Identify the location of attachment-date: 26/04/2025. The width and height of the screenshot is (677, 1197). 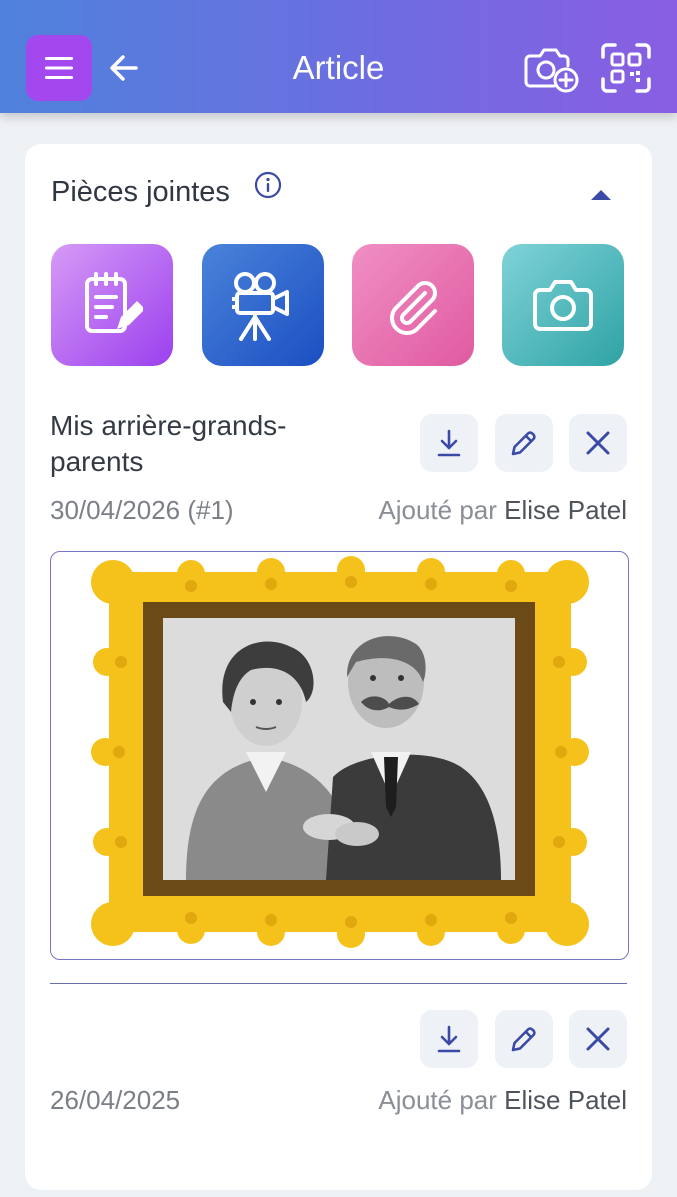
(115, 1100).